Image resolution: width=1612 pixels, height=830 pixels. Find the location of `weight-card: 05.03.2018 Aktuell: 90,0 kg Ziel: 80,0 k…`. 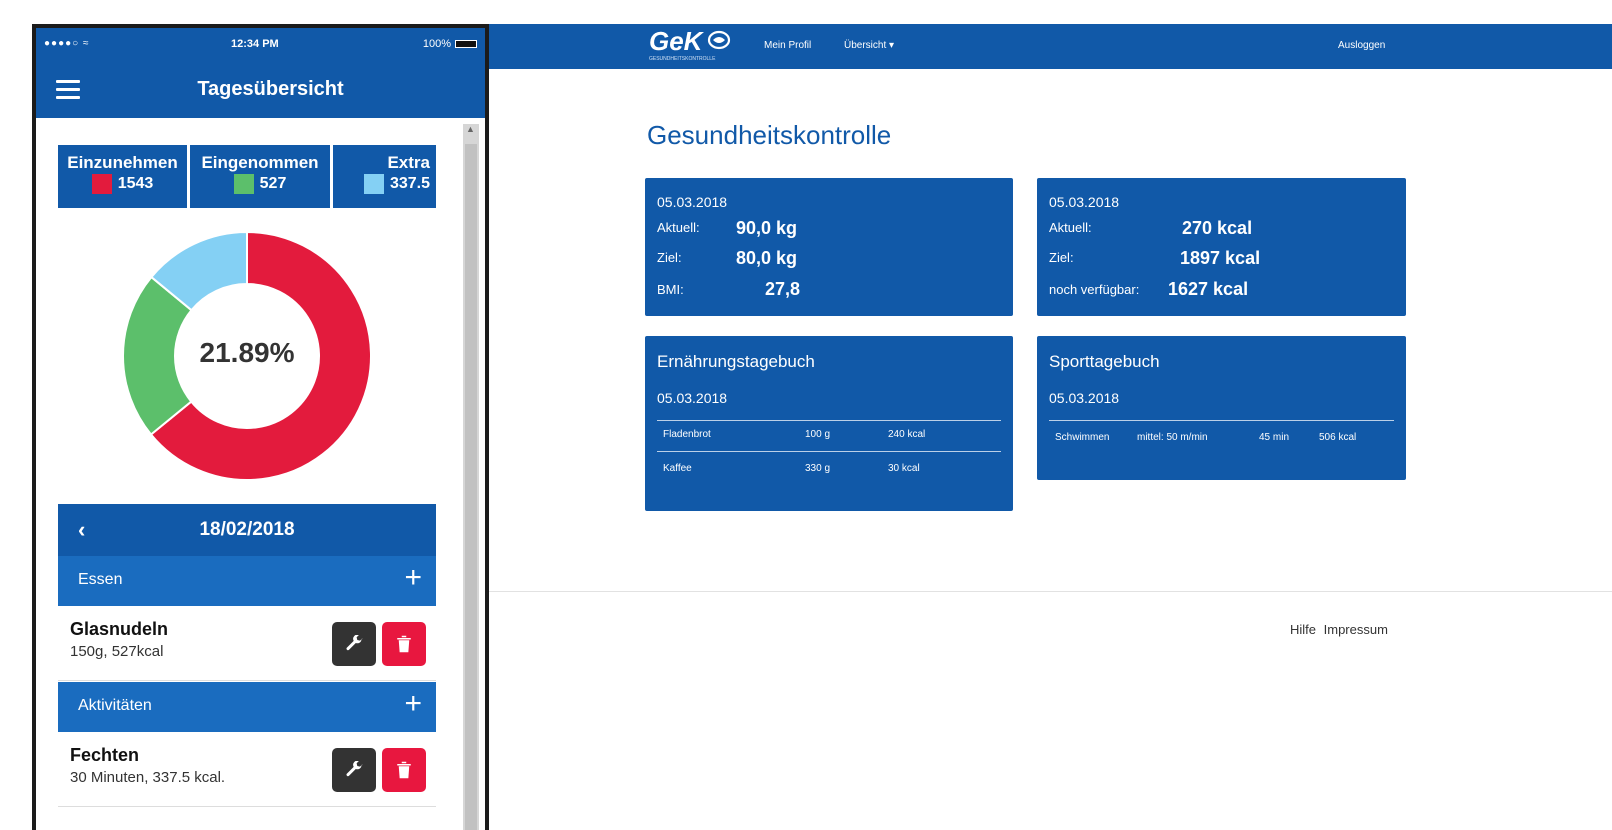

weight-card: 05.03.2018 Aktuell: 90,0 kg Ziel: 80,0 k… is located at coordinates (829, 247).